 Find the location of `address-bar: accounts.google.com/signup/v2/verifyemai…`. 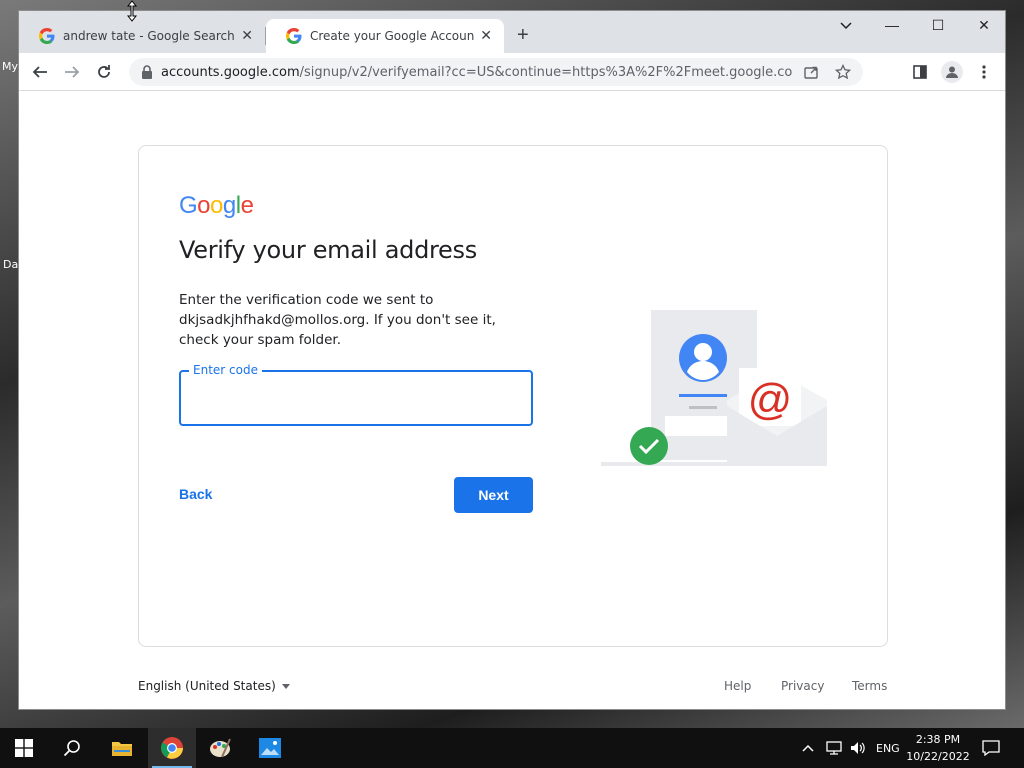

address-bar: accounts.google.com/signup/v2/verifyemai… is located at coordinates (496, 72).